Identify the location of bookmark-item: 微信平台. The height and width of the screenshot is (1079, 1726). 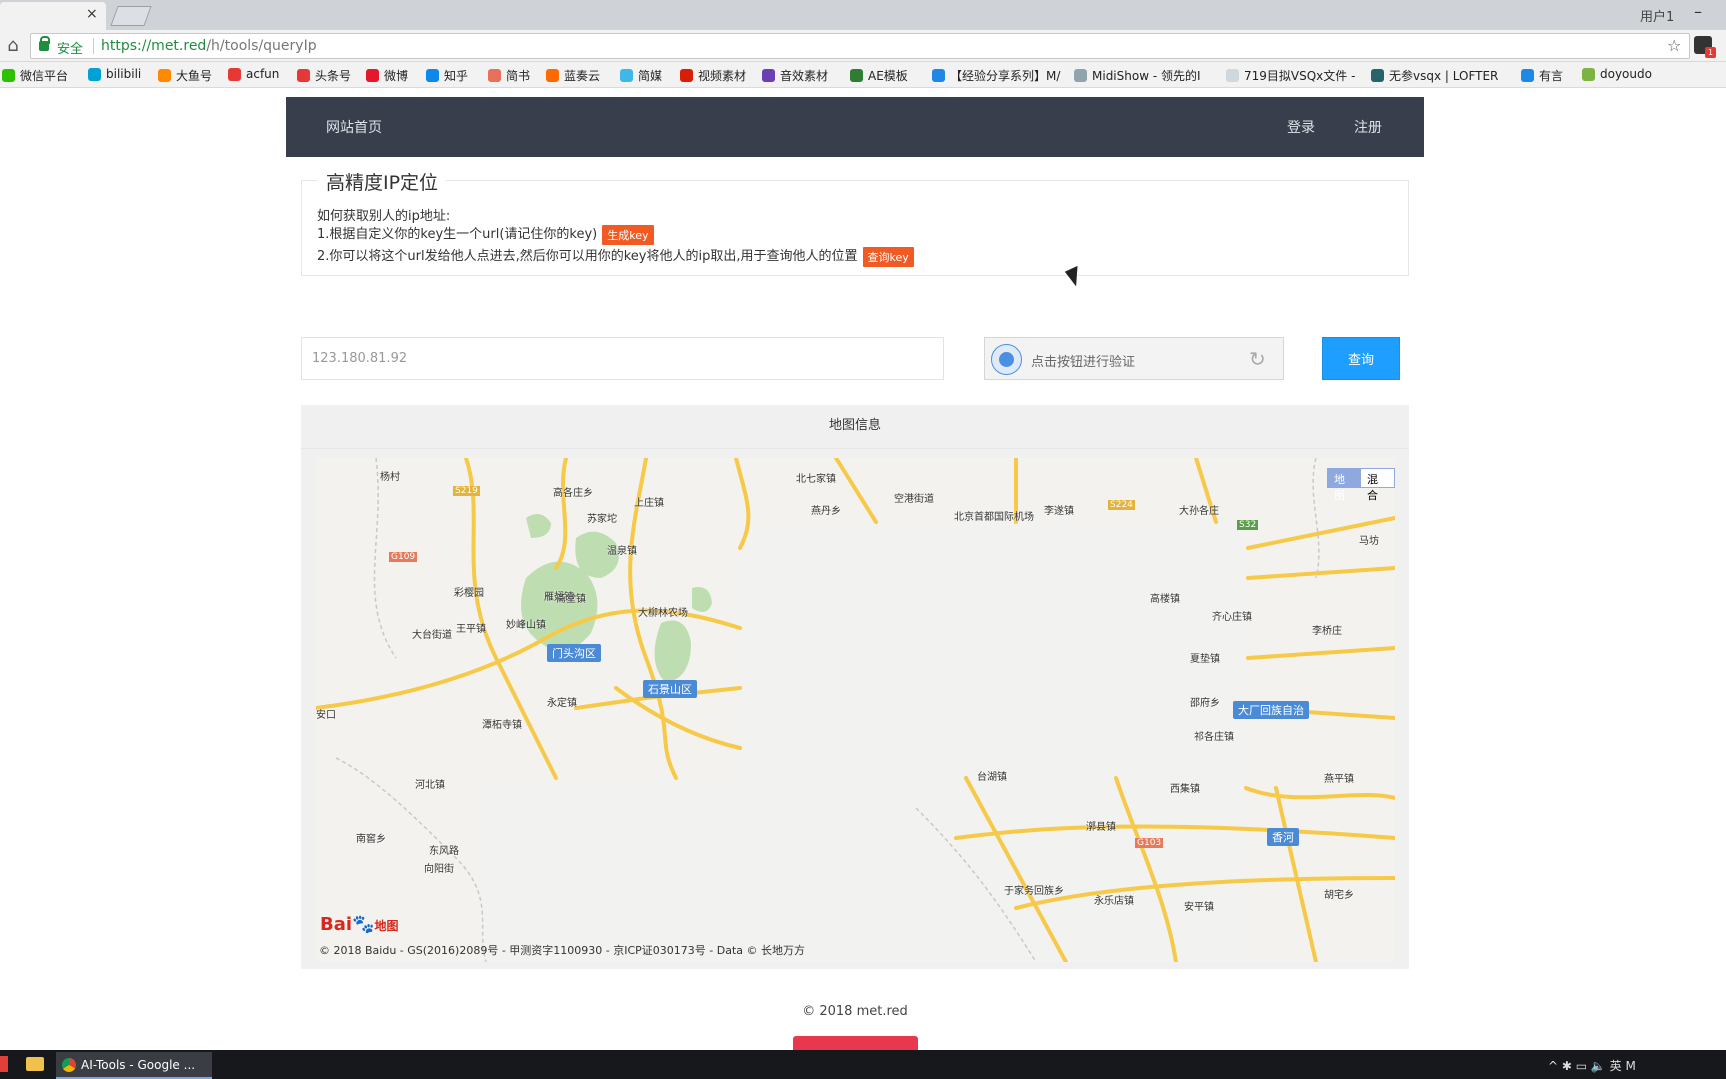
(35, 75).